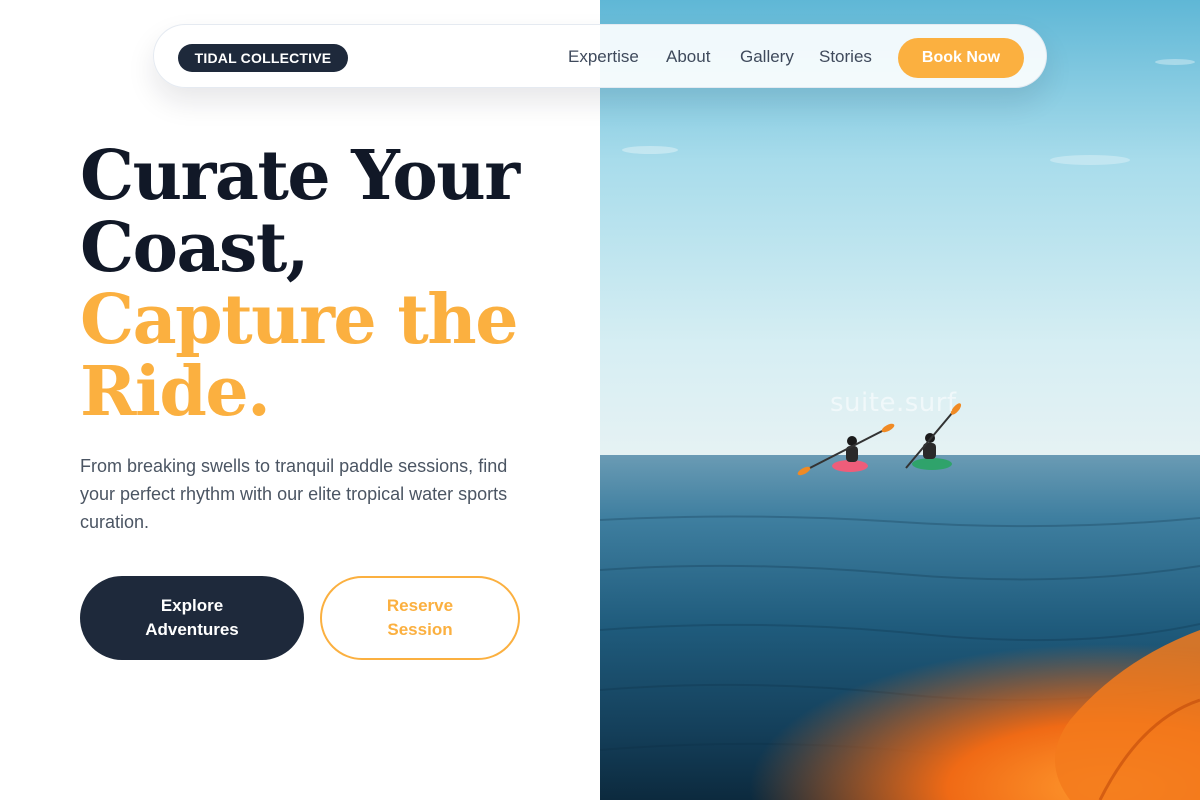  Describe the element at coordinates (893, 403) in the screenshot. I see `image-watermark: suite.surf` at that location.